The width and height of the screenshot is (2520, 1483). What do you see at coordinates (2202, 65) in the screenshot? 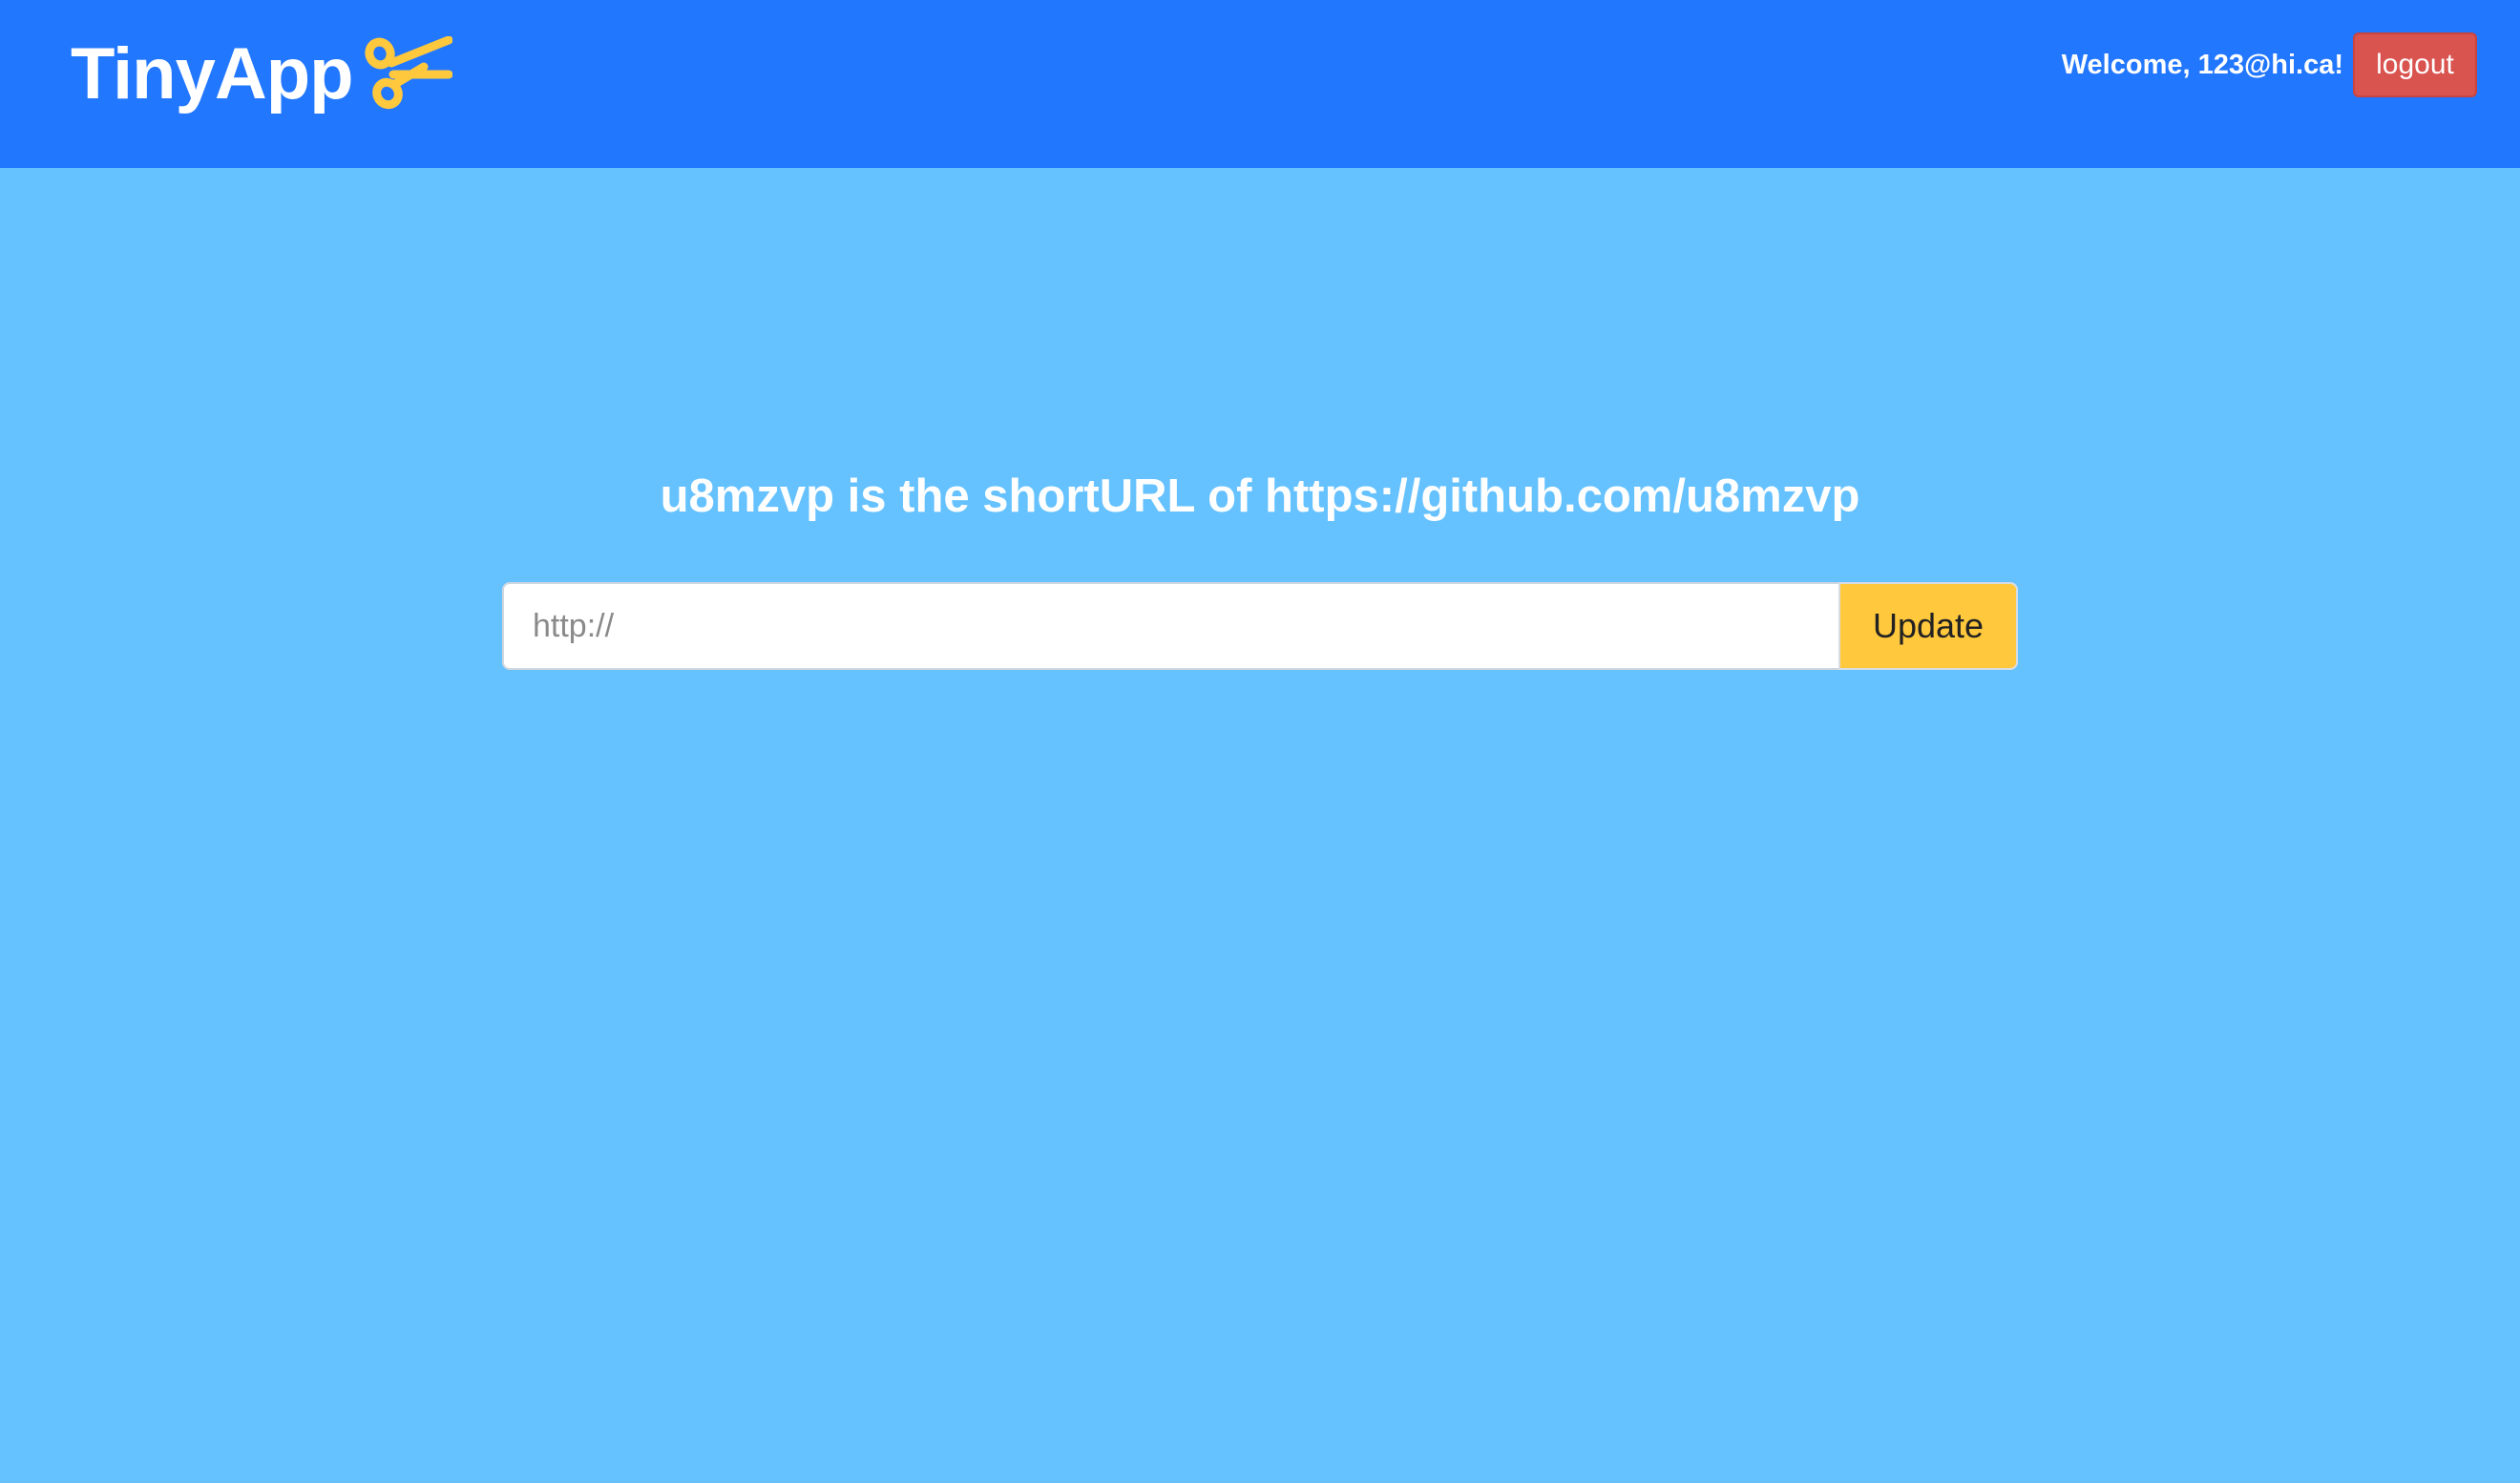
I see `welcome-message: Welcome, 123@hi.ca!` at bounding box center [2202, 65].